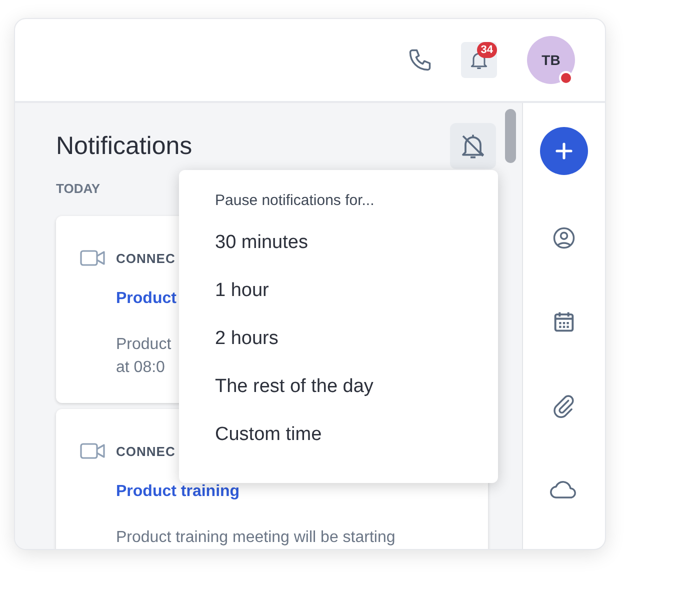  I want to click on menu-item: Custom time, so click(356, 445).